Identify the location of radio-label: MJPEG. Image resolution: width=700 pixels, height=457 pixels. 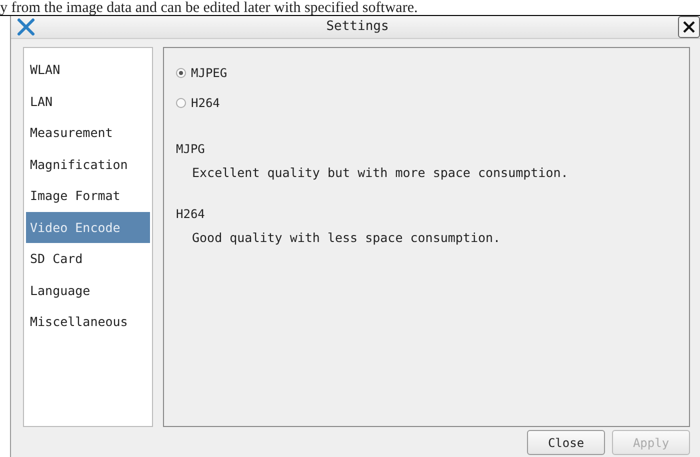
(209, 73).